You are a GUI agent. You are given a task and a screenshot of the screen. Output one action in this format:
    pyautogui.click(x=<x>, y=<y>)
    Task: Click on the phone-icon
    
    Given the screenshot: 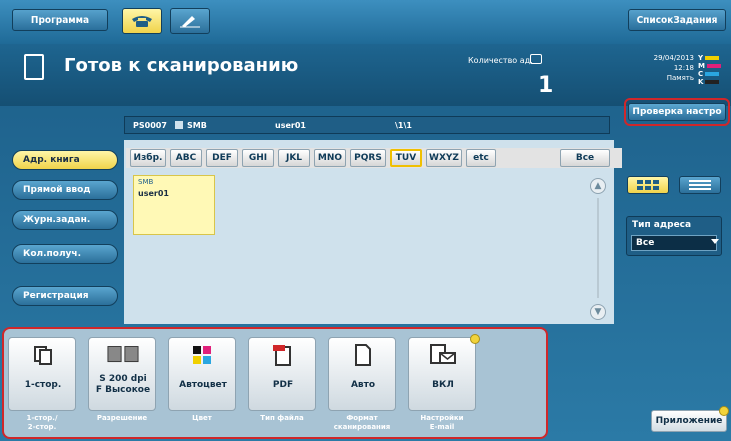 What is the action you would take?
    pyautogui.click(x=142, y=21)
    